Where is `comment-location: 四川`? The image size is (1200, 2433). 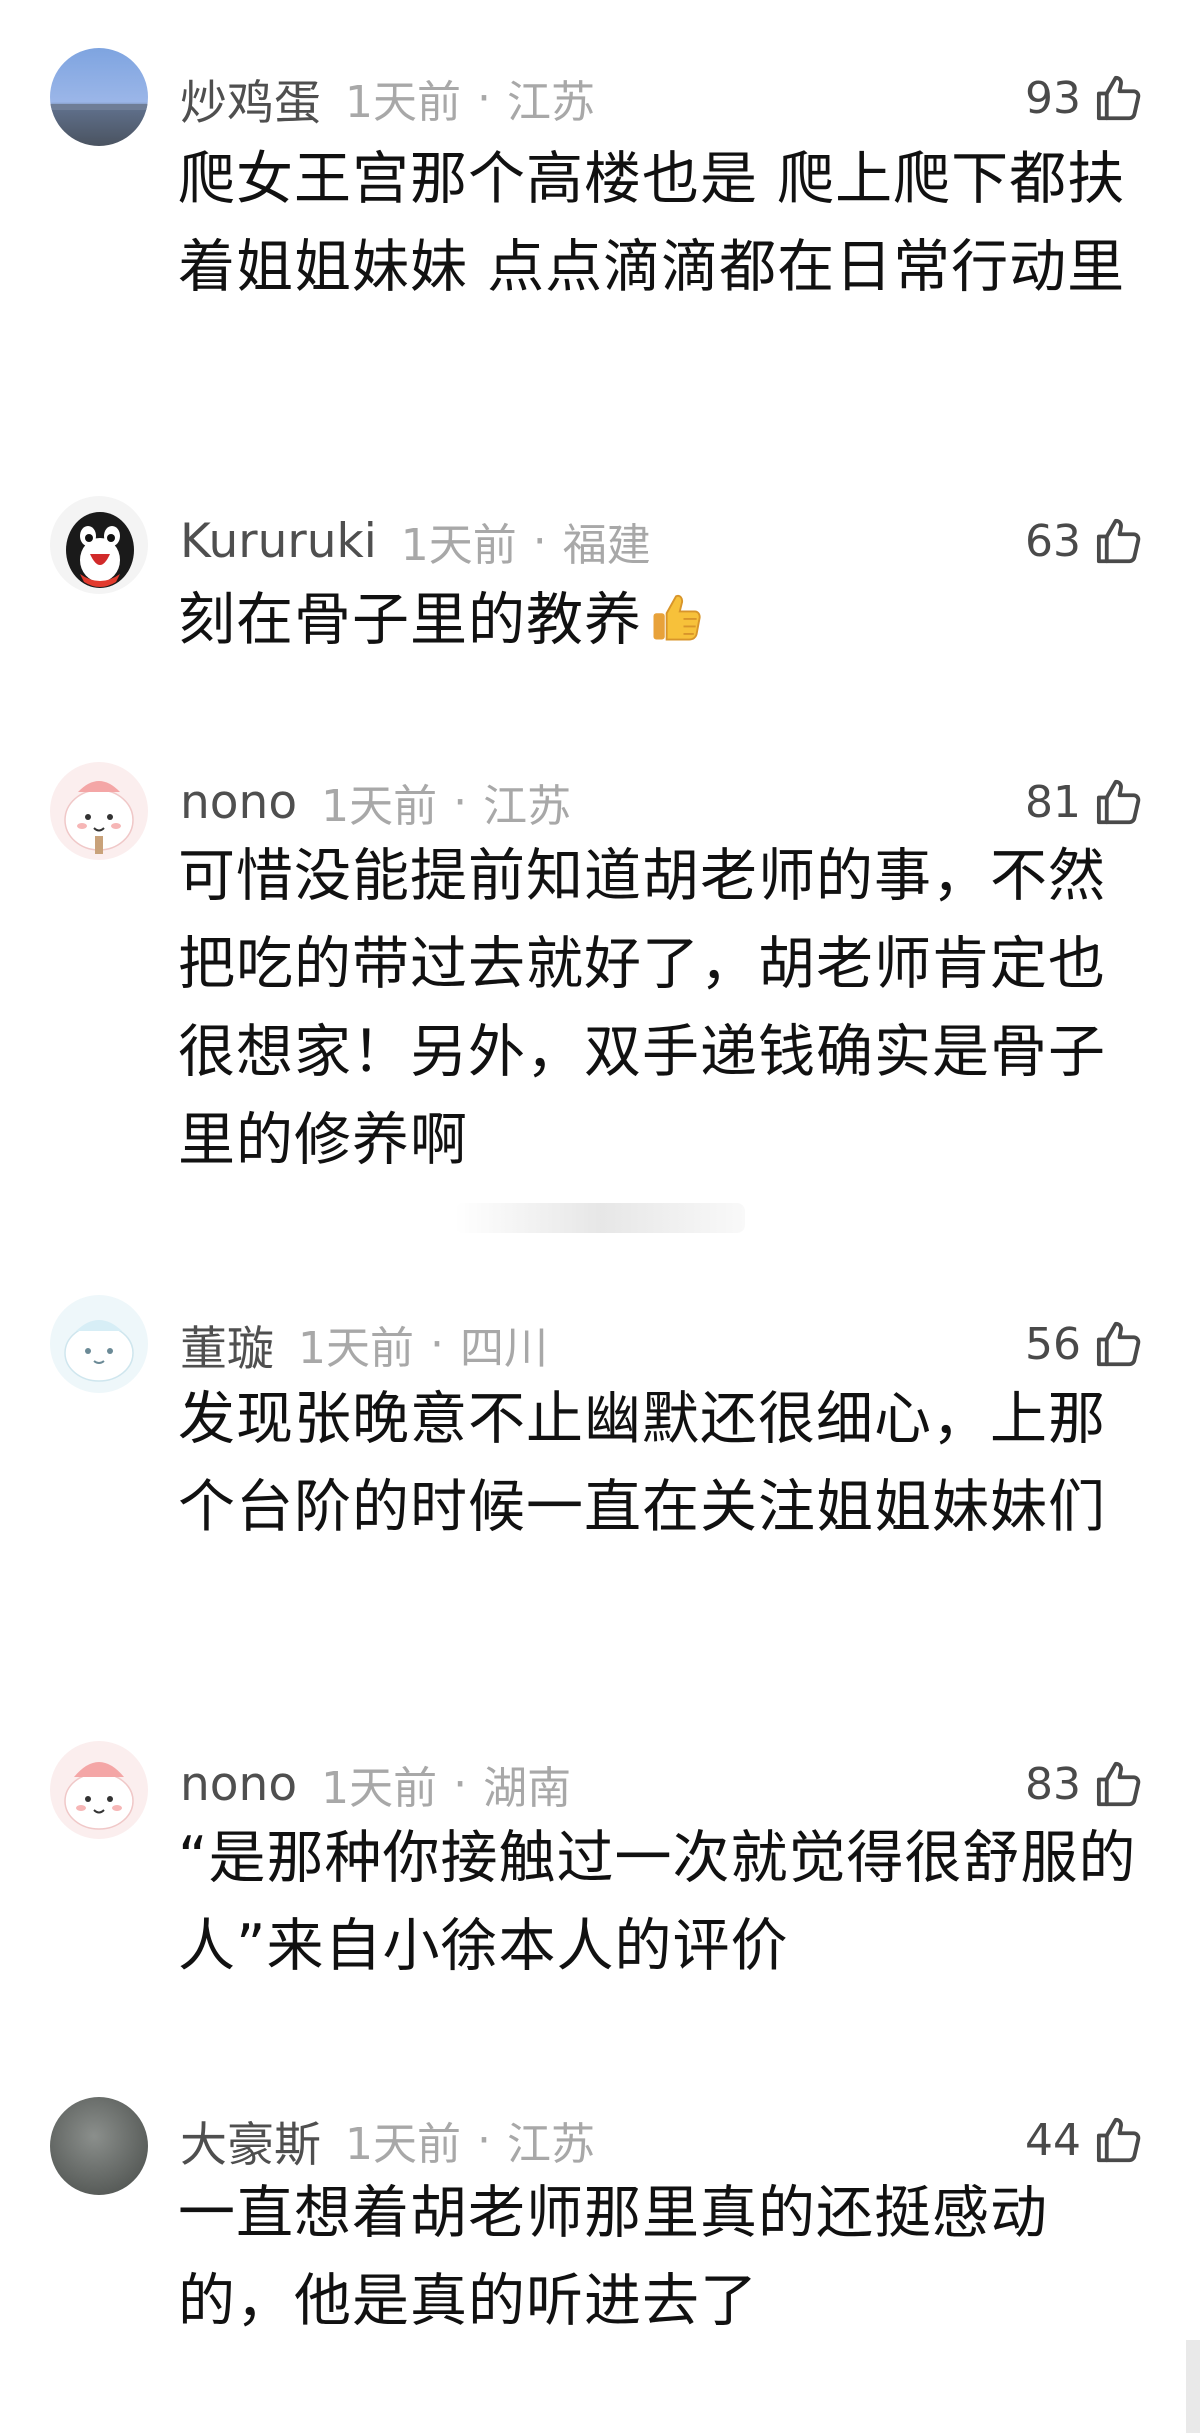 comment-location: 四川 is located at coordinates (504, 1348).